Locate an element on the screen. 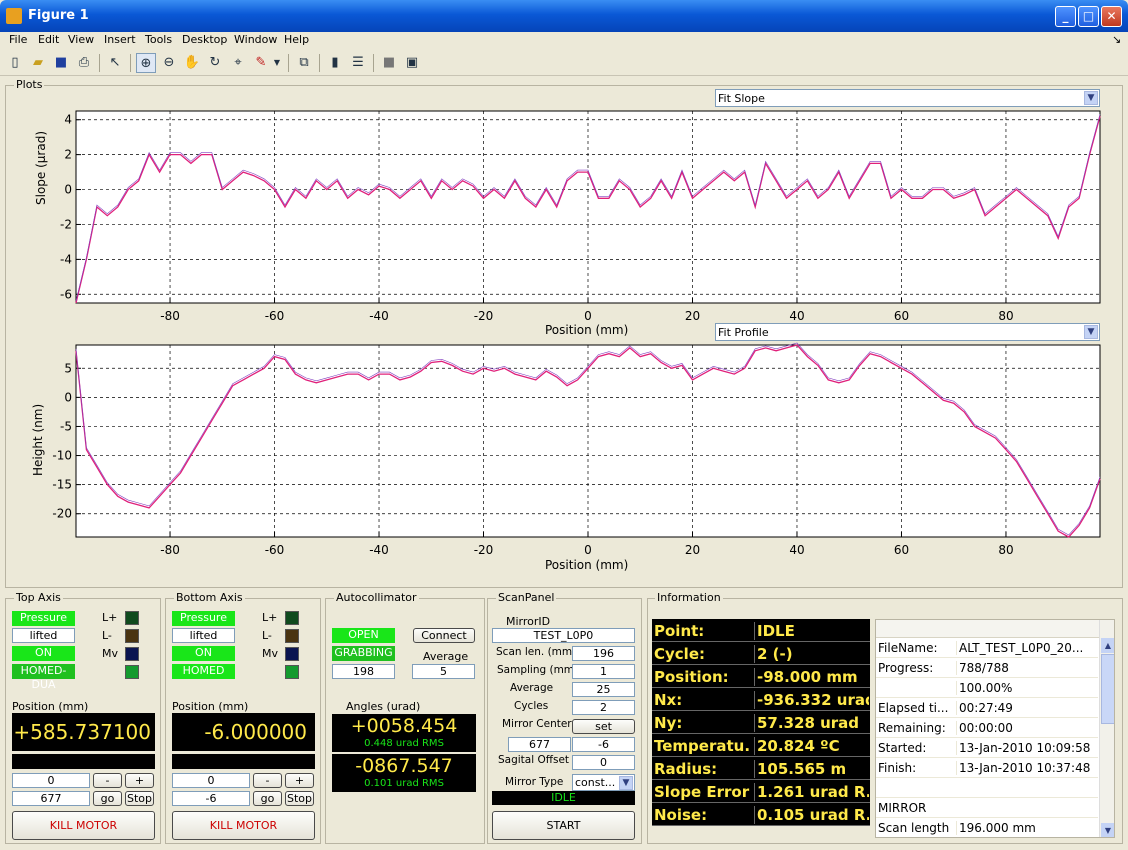 Image resolution: width=1128 pixels, height=850 pixels. top-stop-button: Stop is located at coordinates (139, 798).